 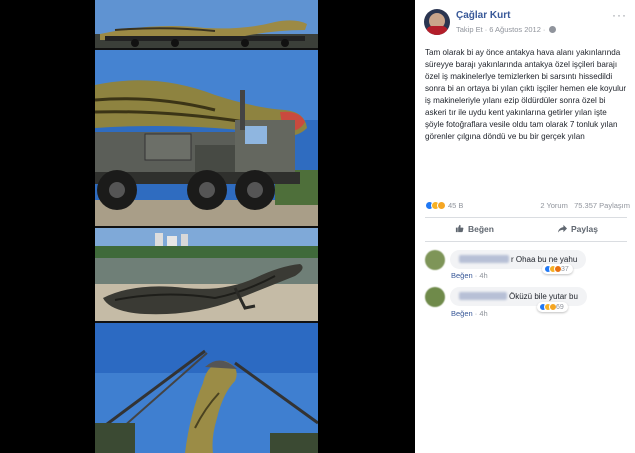 I want to click on comment-reactions: 69, so click(x=552, y=307).